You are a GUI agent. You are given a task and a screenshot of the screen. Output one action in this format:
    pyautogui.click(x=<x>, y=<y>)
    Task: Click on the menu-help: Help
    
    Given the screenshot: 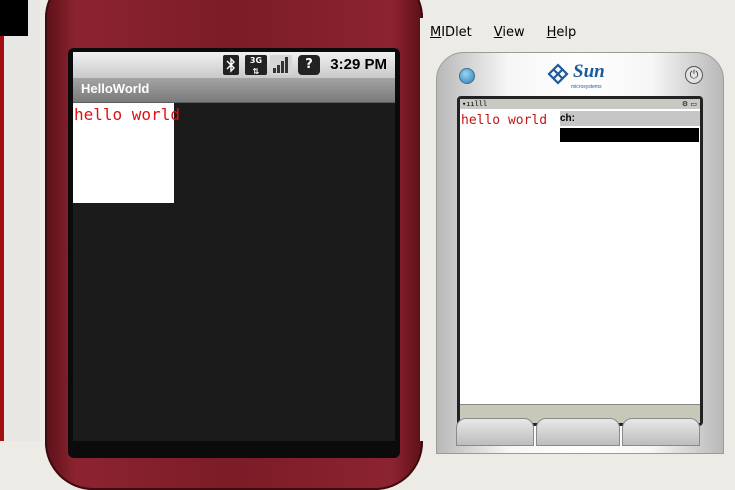 What is the action you would take?
    pyautogui.click(x=562, y=32)
    